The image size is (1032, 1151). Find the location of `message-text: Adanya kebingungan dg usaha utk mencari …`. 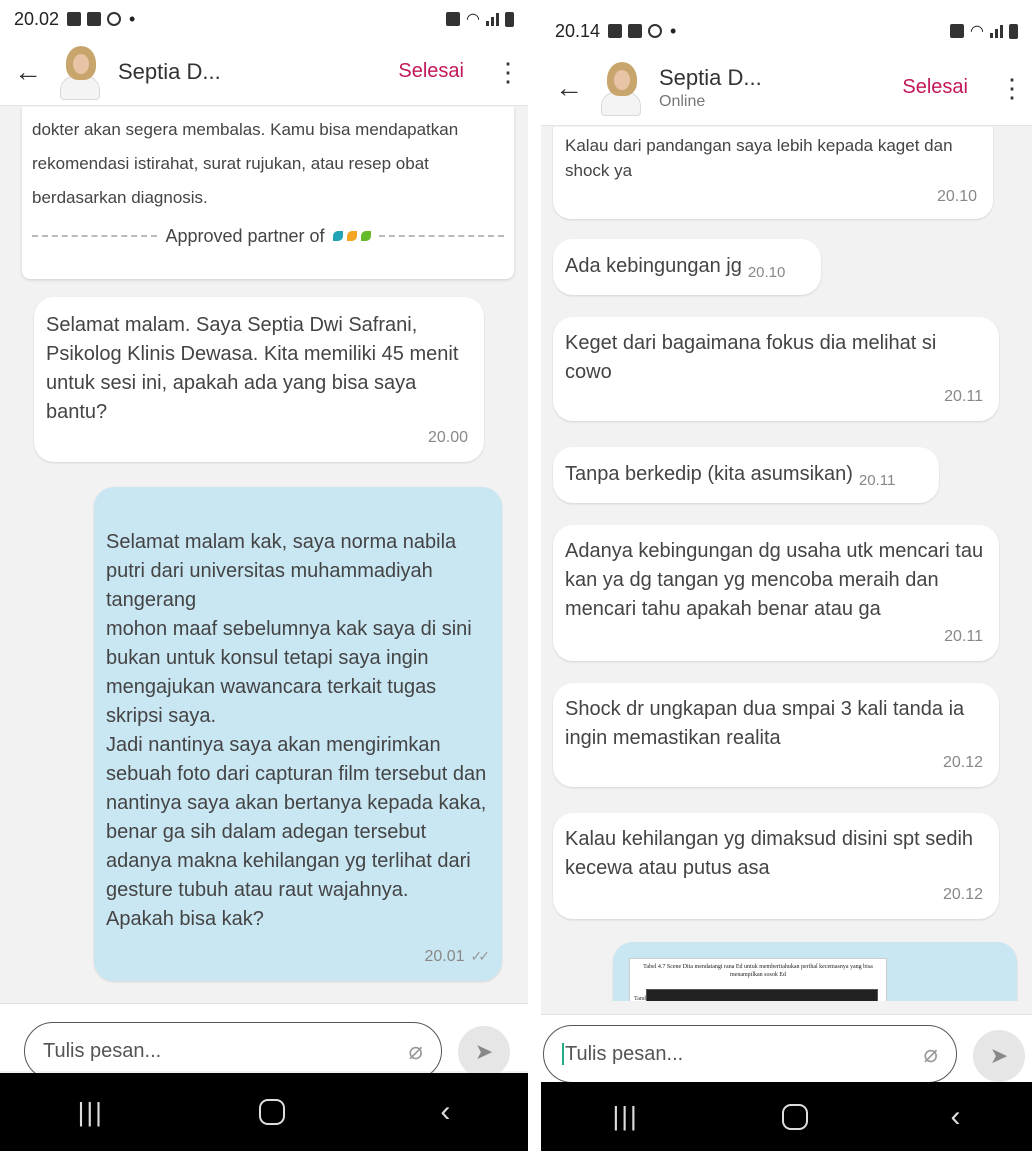

message-text: Adanya kebingungan dg usaha utk mencari … is located at coordinates (774, 580).